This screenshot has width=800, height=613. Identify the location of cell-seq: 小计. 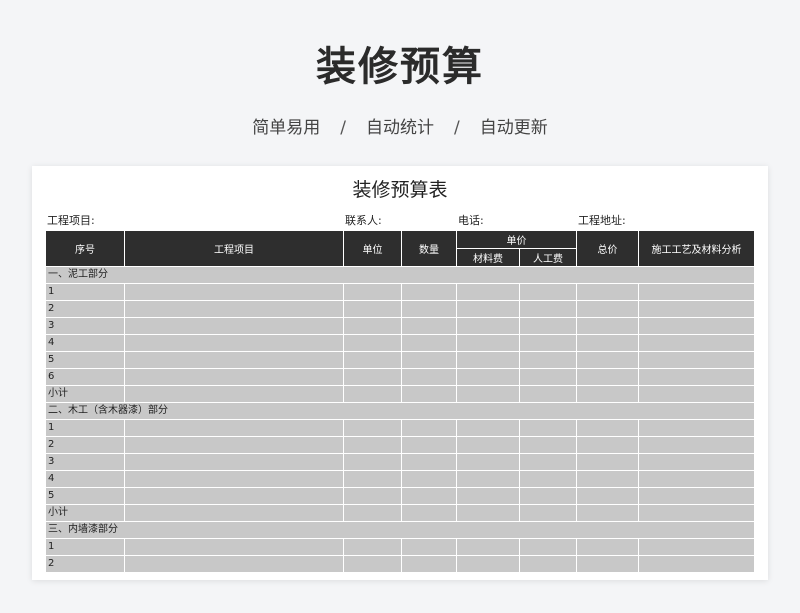
(85, 394).